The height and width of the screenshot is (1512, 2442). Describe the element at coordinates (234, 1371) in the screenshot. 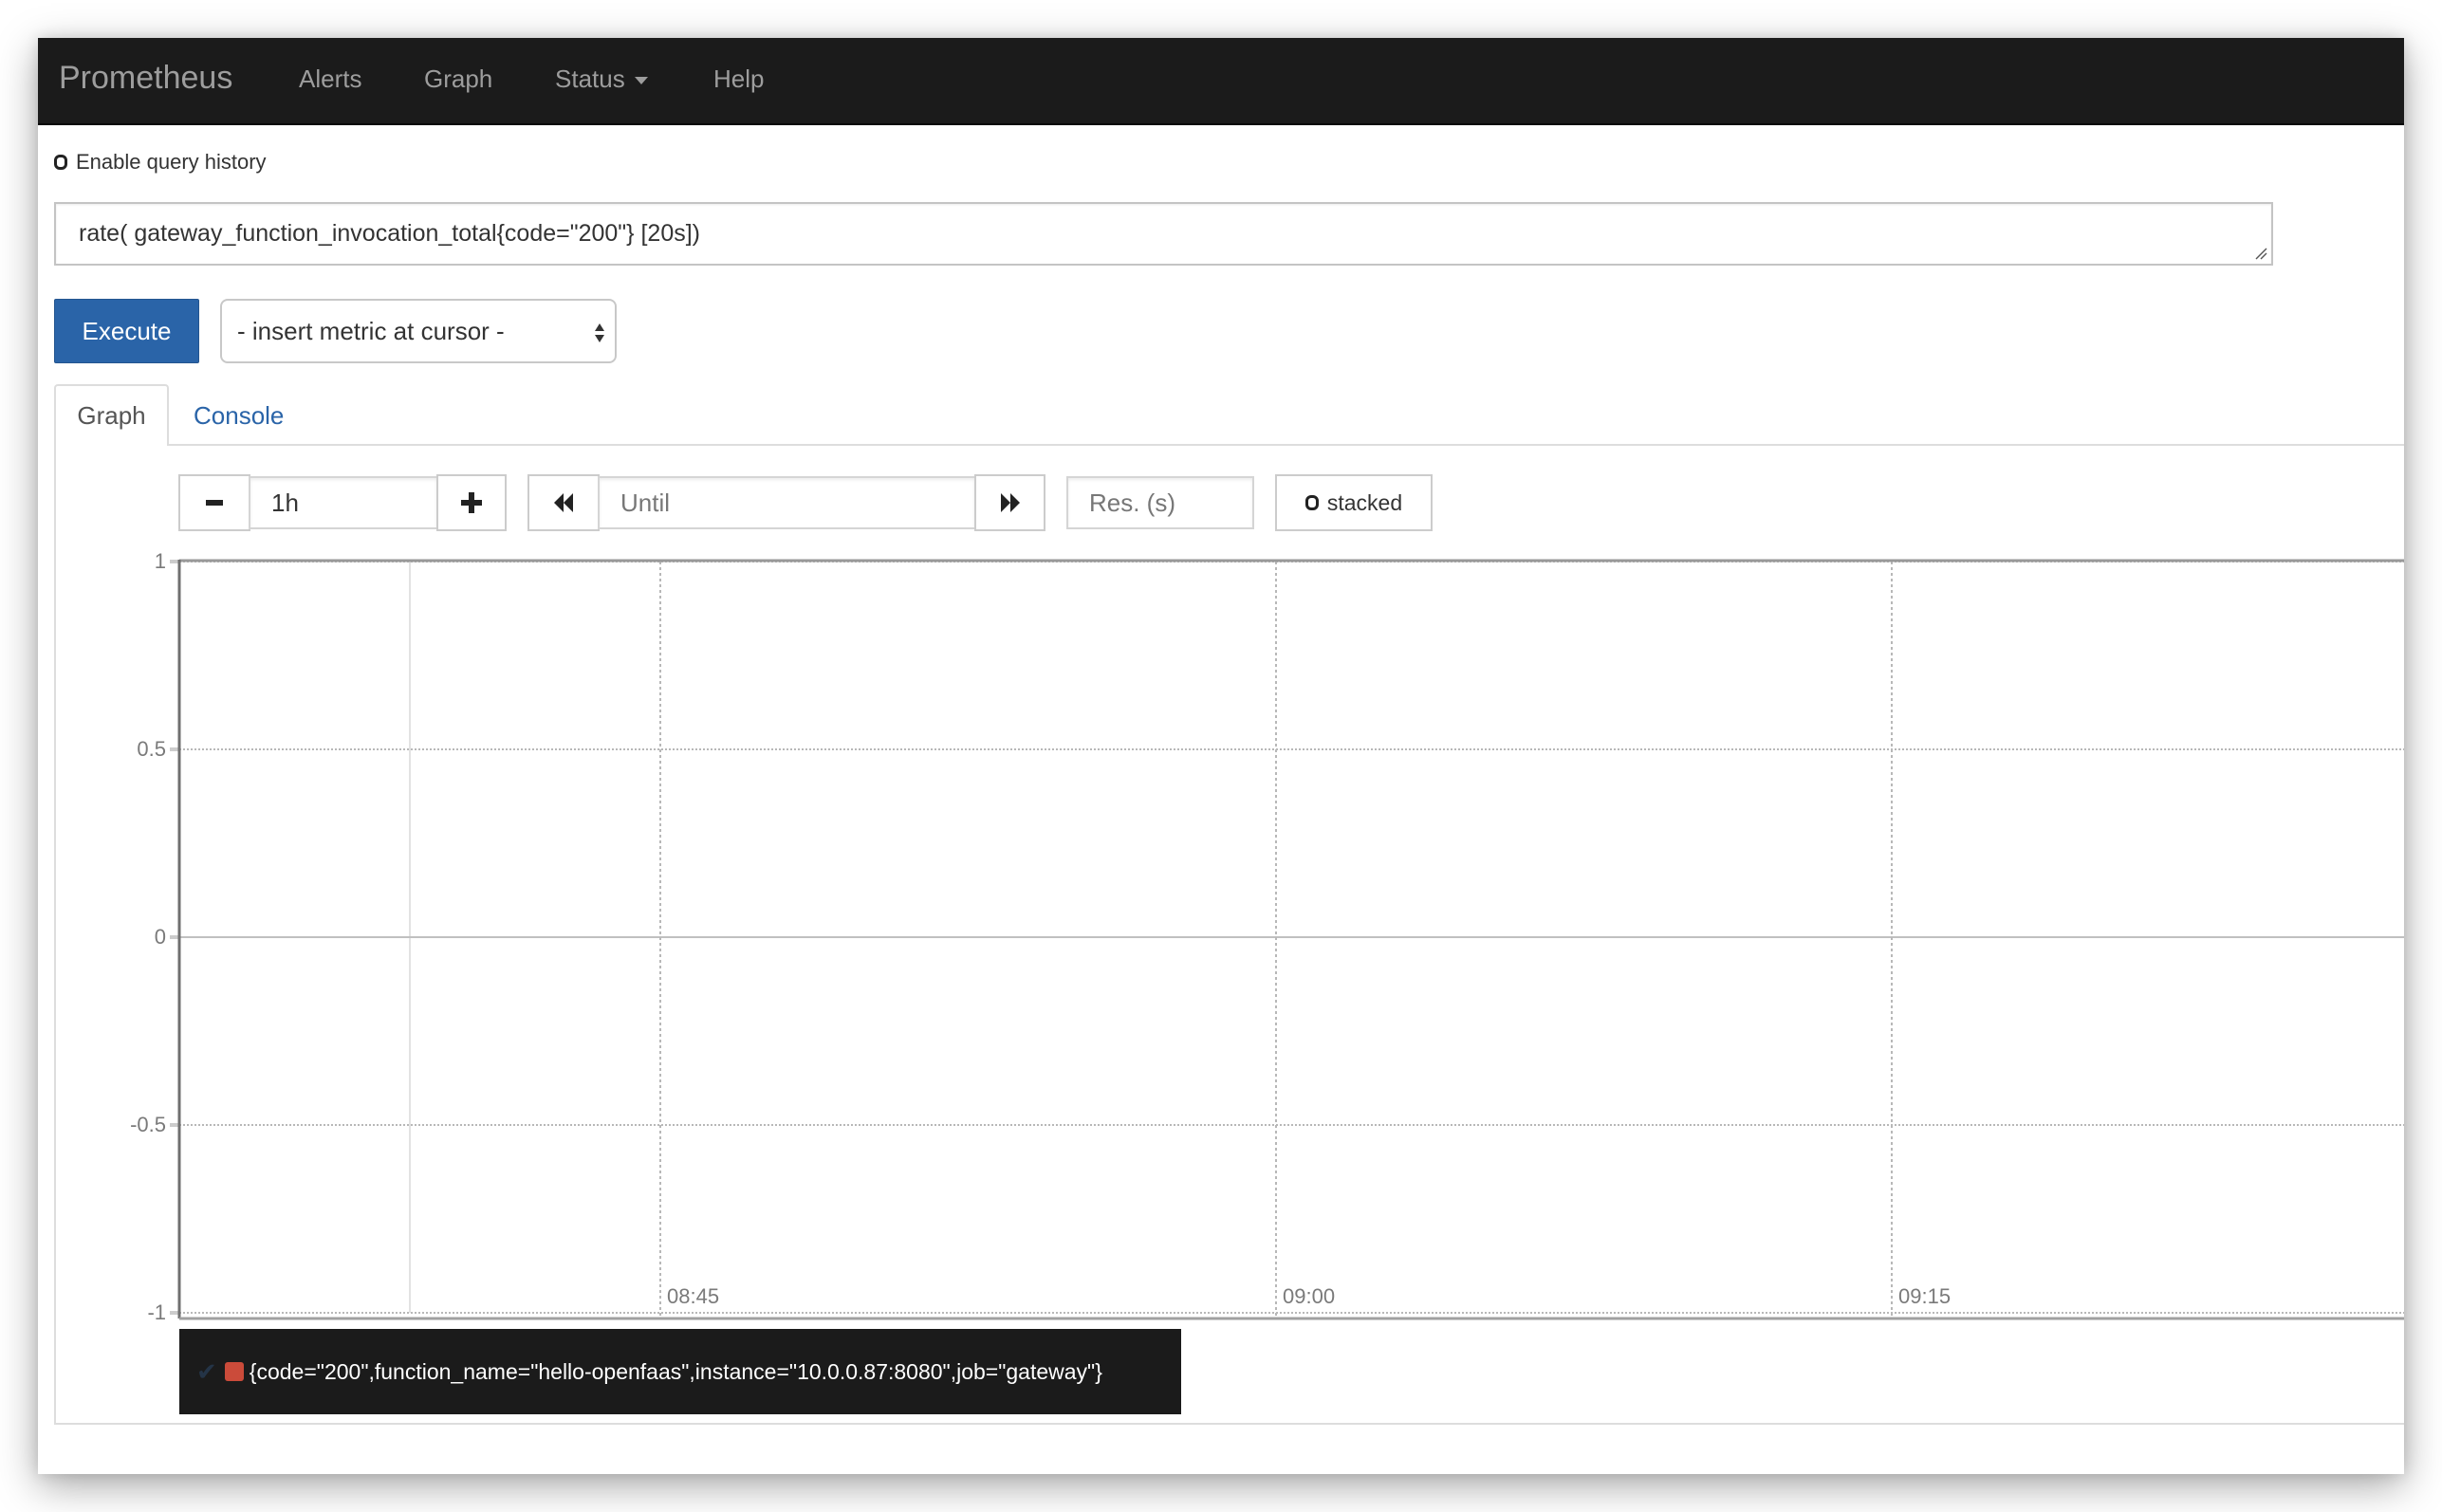

I see `legend-series-swatch` at that location.